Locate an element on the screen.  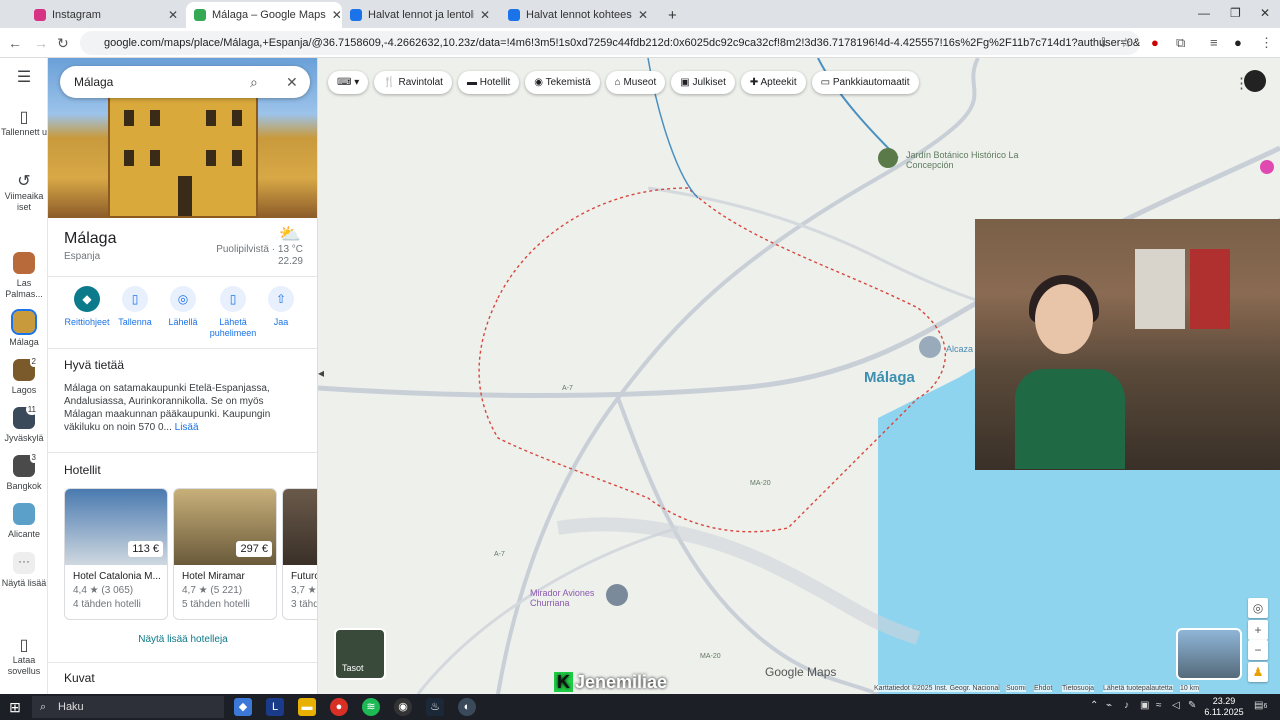
clear-search-icon: ✕ is located at coordinates (292, 82).